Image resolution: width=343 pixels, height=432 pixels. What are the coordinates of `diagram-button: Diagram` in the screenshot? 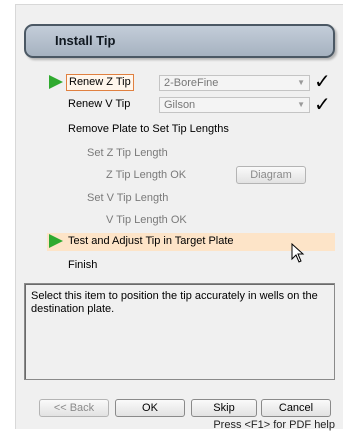 It's located at (271, 175).